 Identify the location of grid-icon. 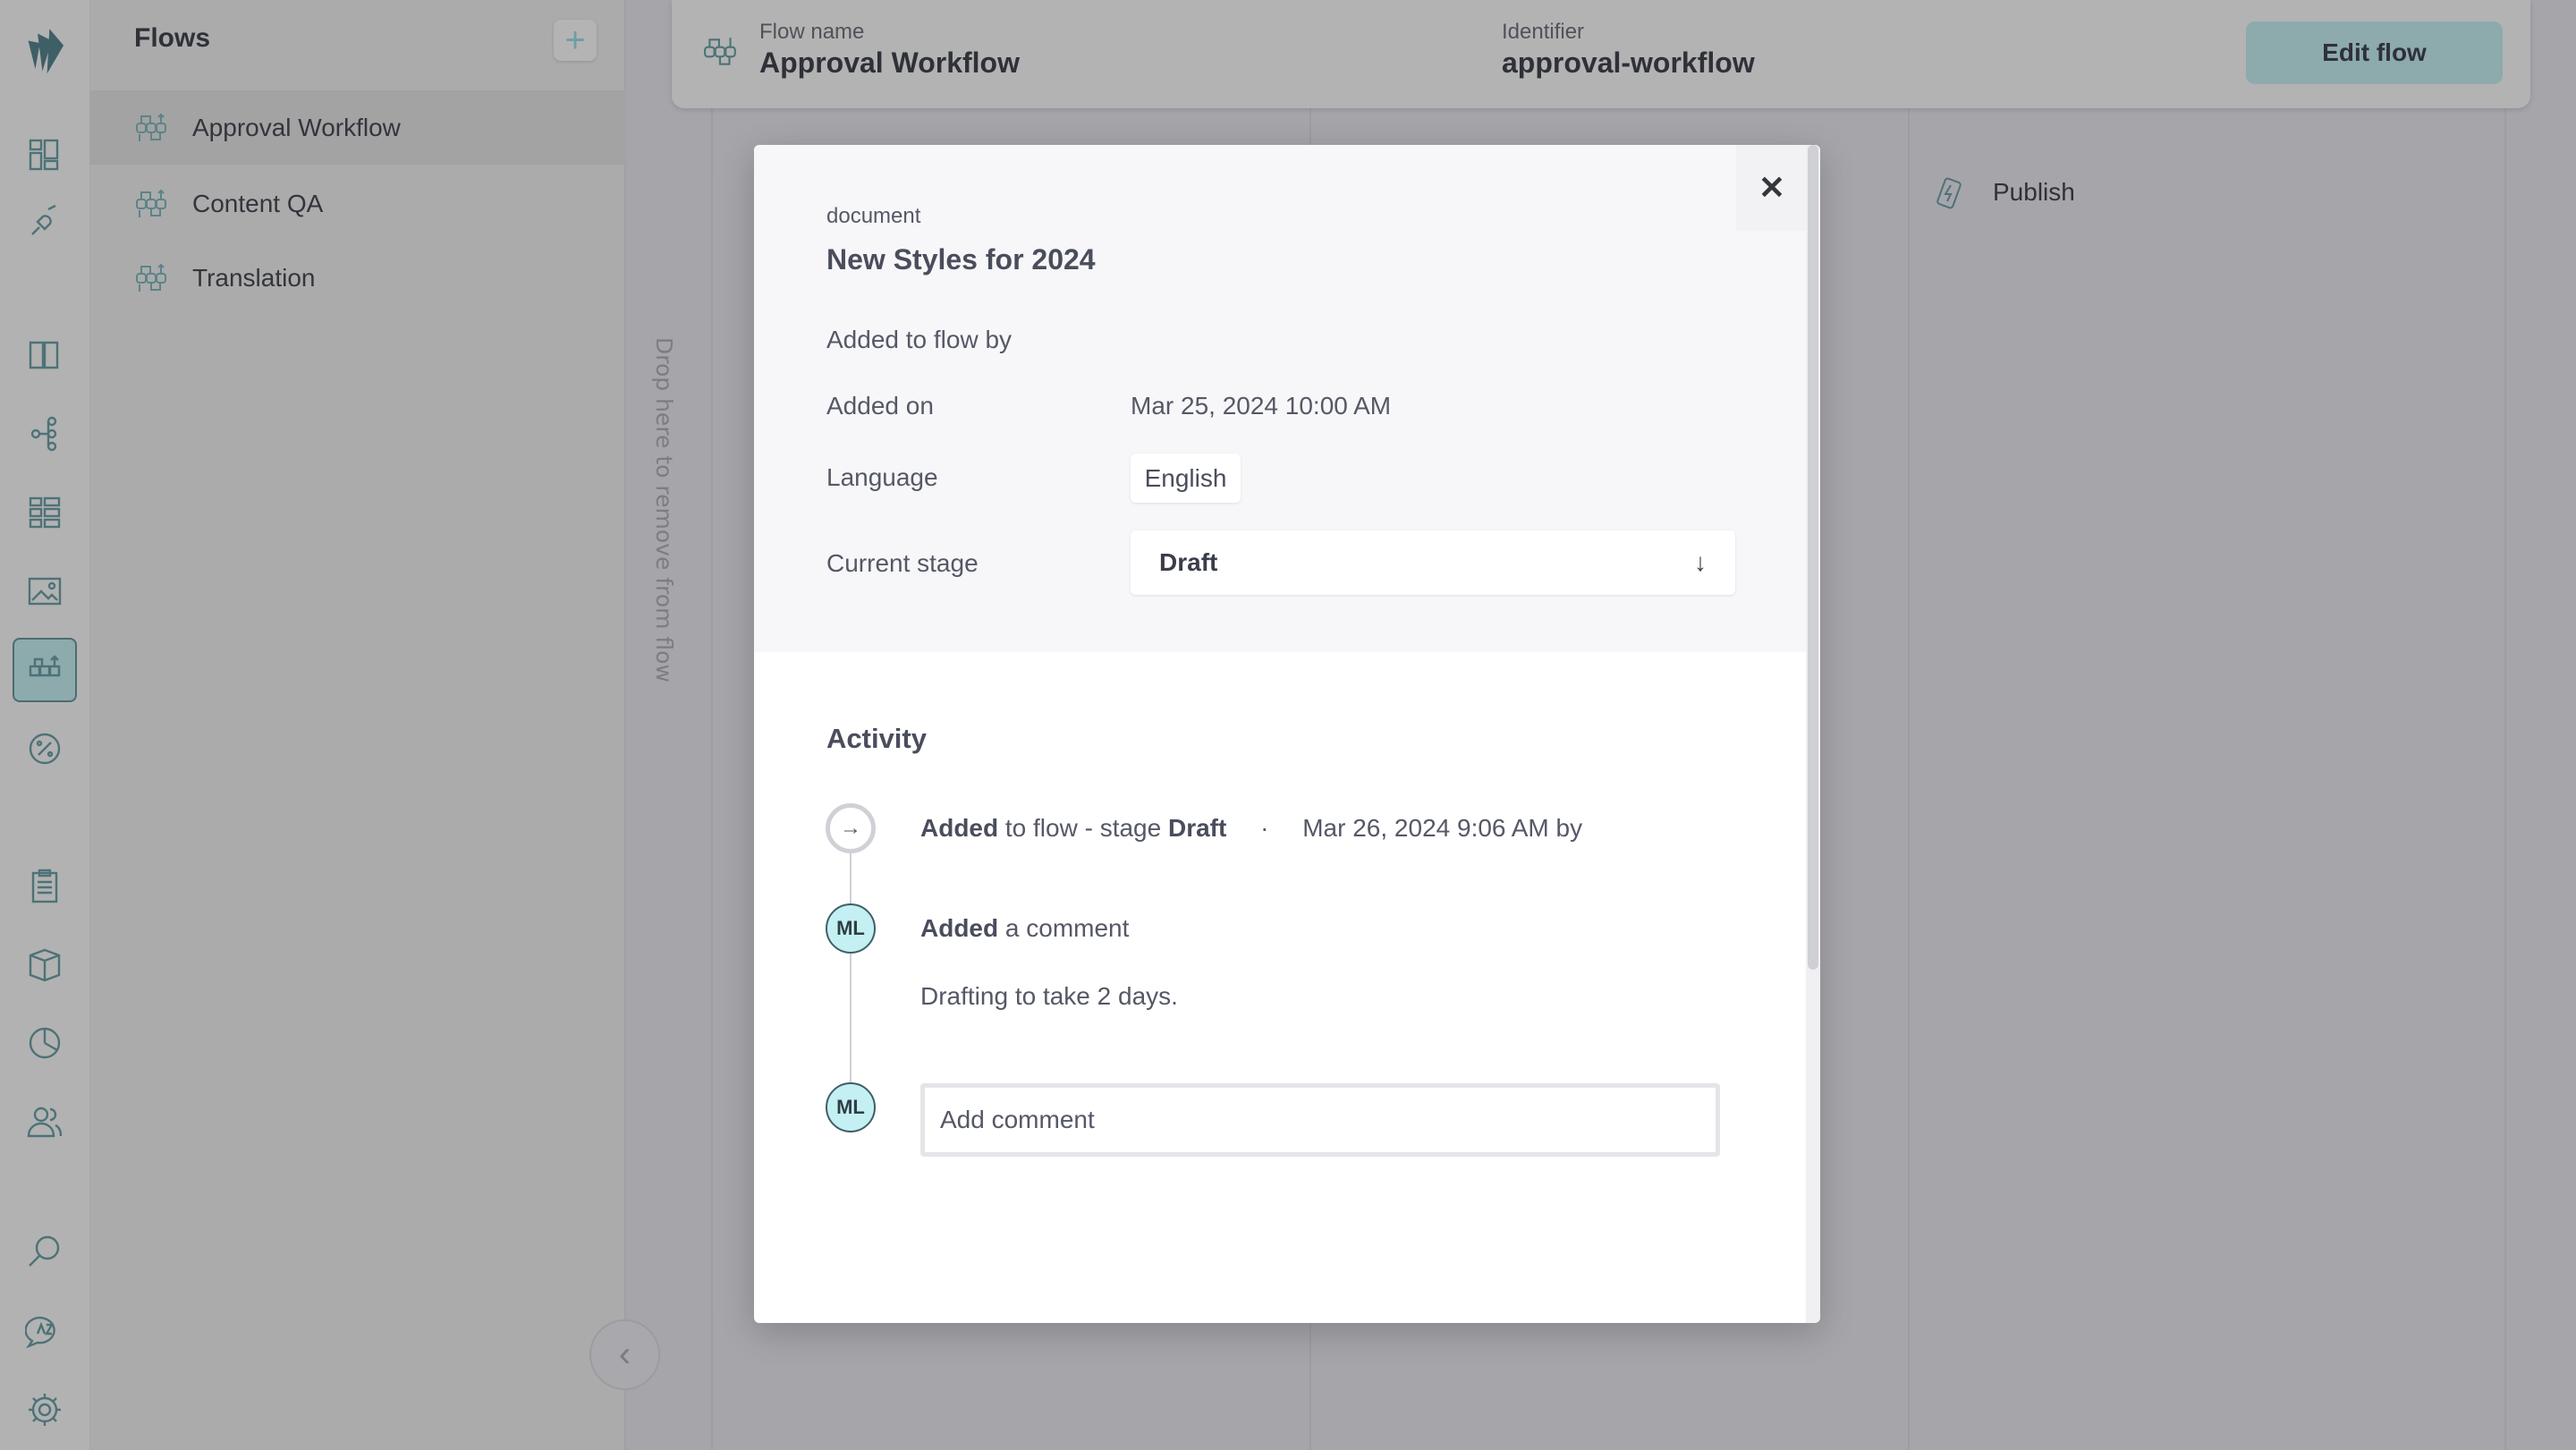
(45, 512).